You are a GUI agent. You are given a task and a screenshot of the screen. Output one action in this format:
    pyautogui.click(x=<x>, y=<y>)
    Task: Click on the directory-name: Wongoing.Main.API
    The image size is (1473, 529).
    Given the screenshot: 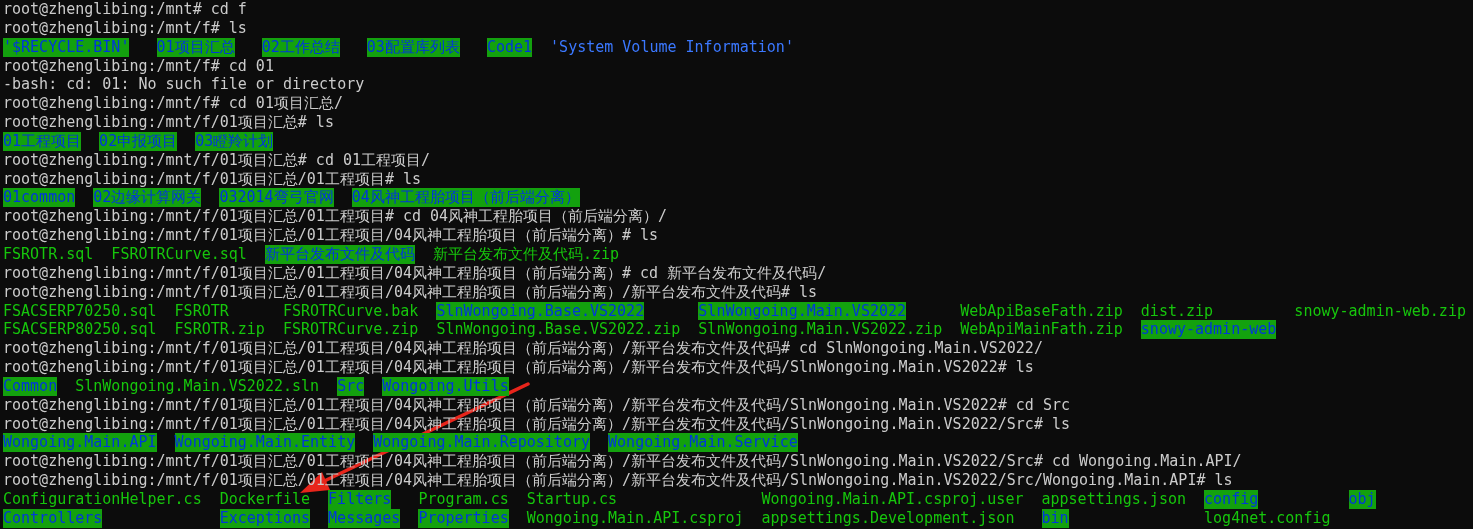 What is the action you would take?
    pyautogui.click(x=80, y=443)
    